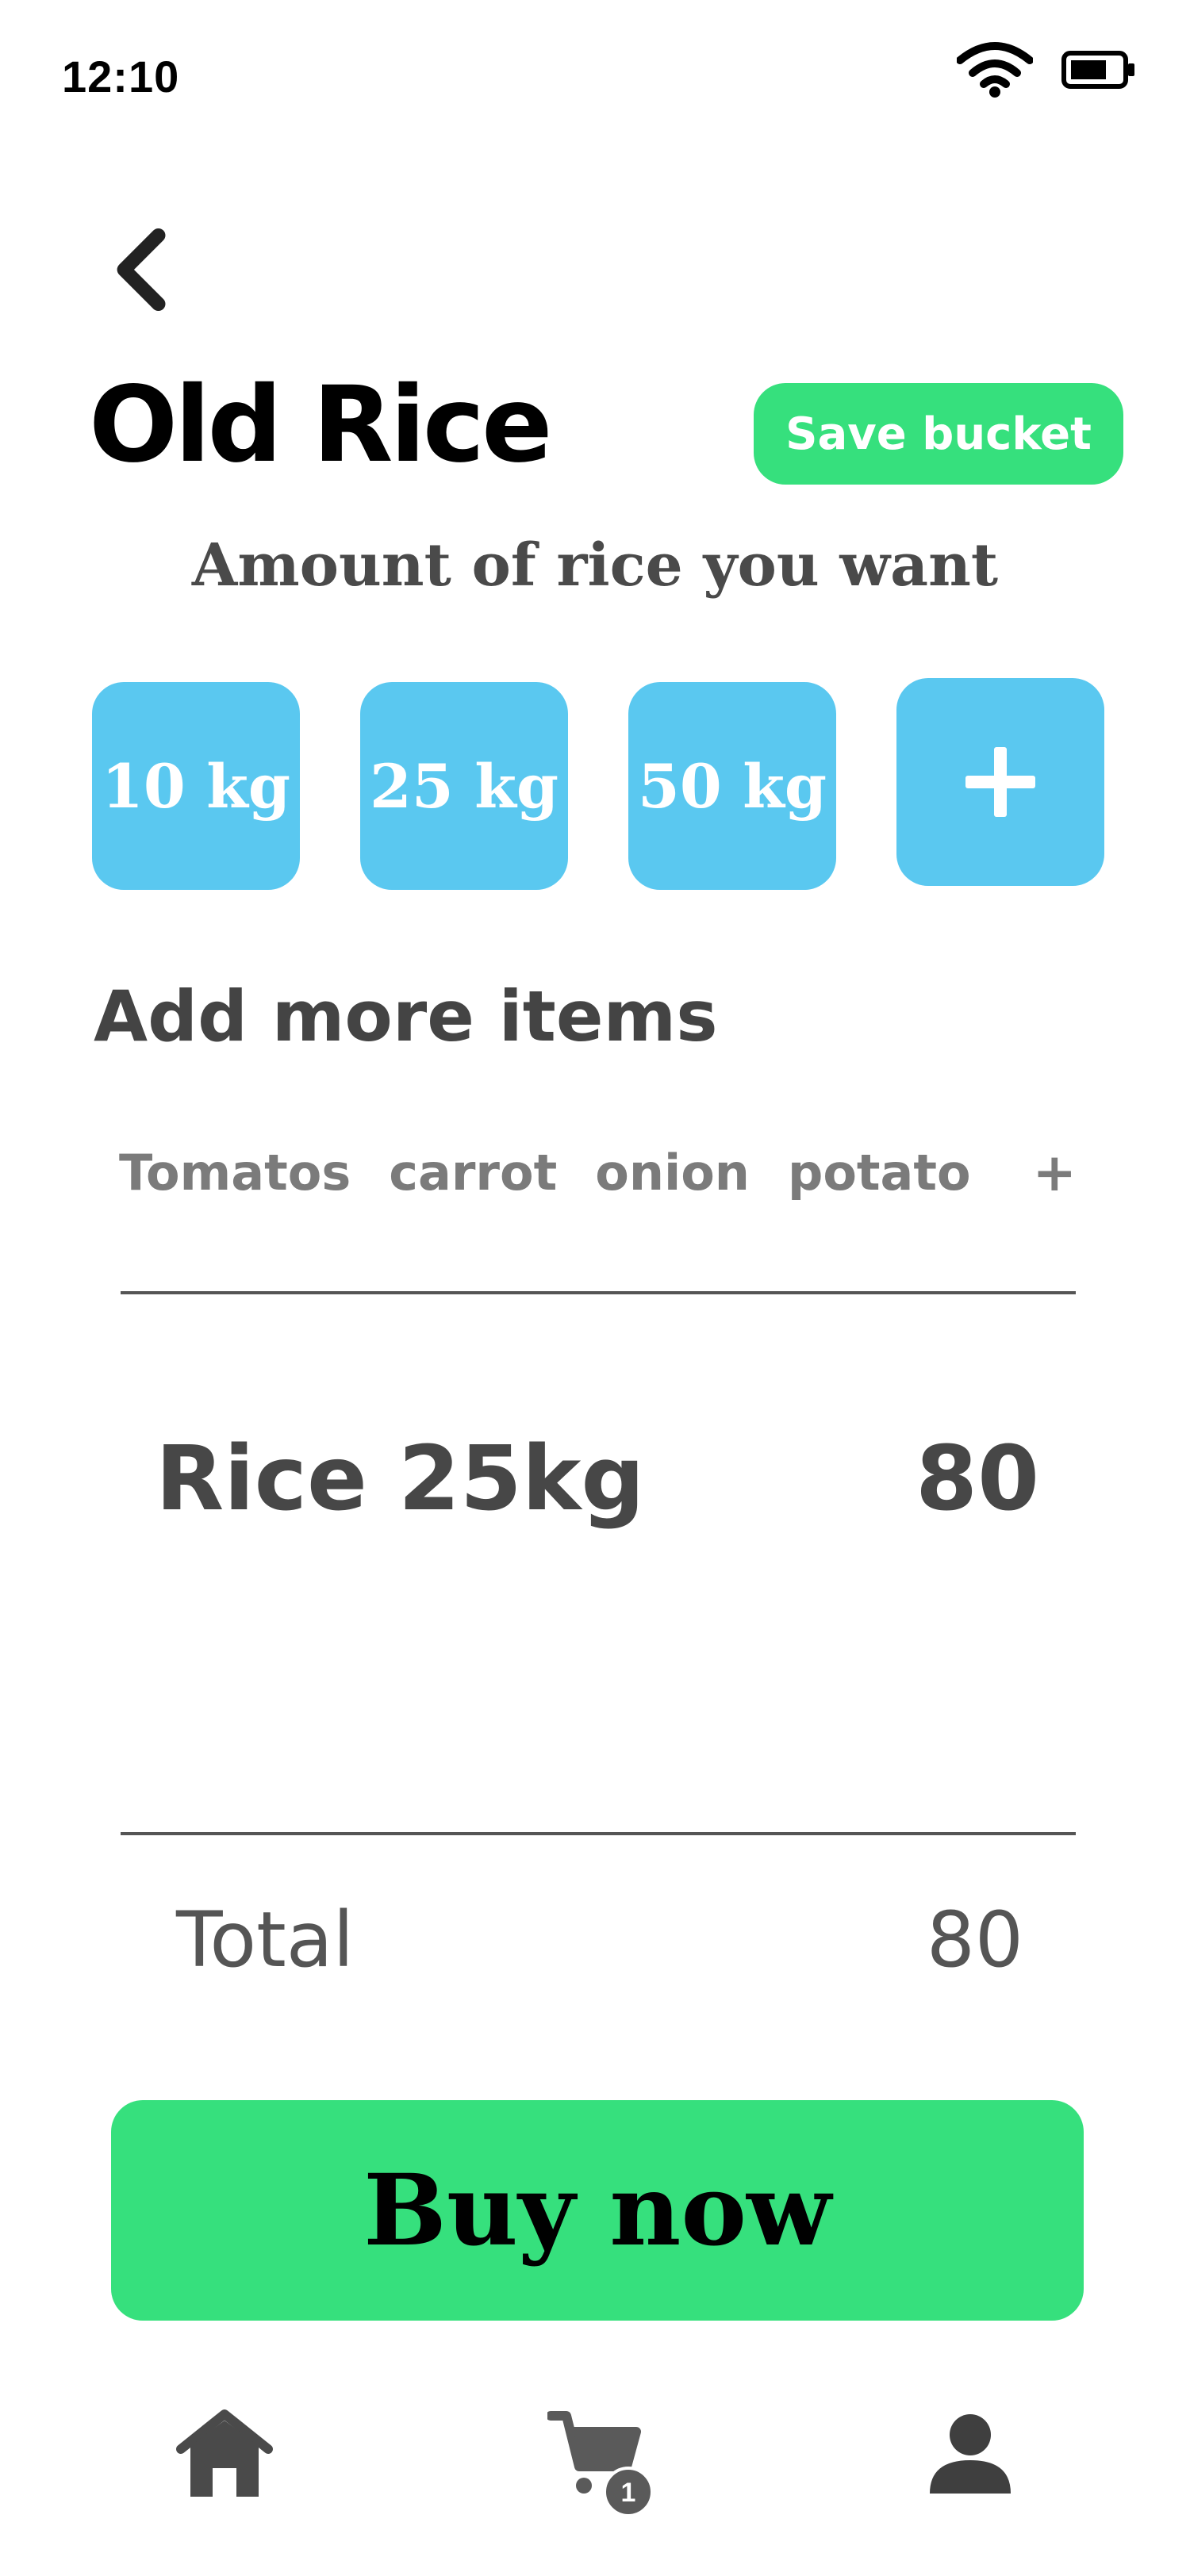 This screenshot has width=1190, height=2576. What do you see at coordinates (606, 2462) in the screenshot?
I see `cart-icon: 1` at bounding box center [606, 2462].